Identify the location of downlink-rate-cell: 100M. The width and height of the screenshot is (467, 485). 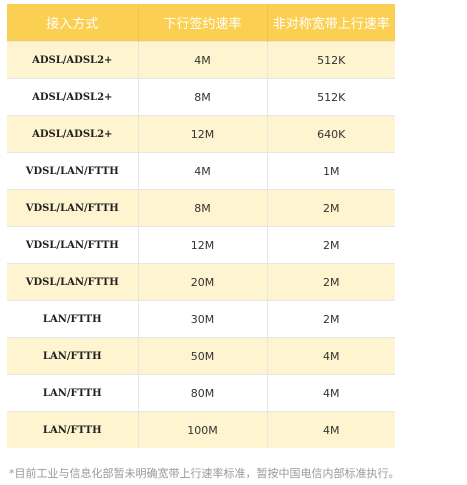
(203, 429).